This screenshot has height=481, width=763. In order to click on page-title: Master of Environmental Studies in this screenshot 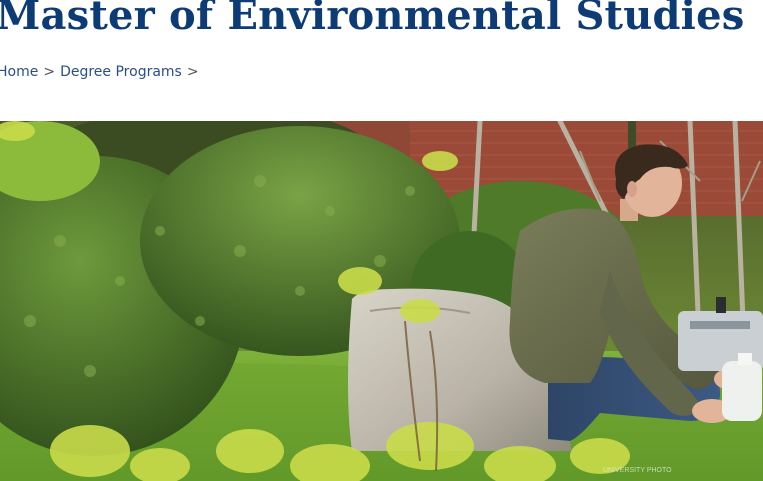, I will do `click(372, 19)`.